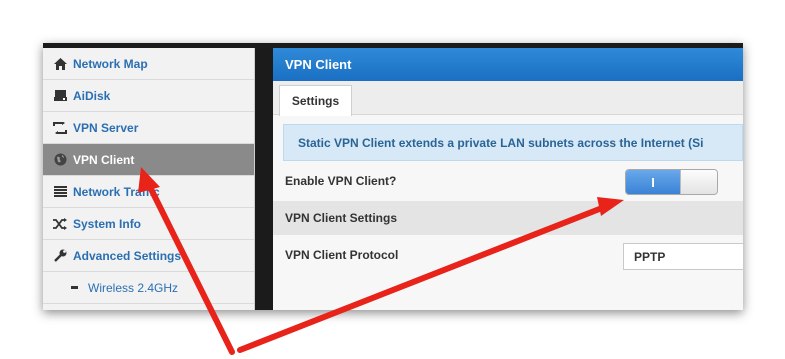 The width and height of the screenshot is (785, 359). I want to click on sidebar-item-network-map: Network Map, so click(148, 64).